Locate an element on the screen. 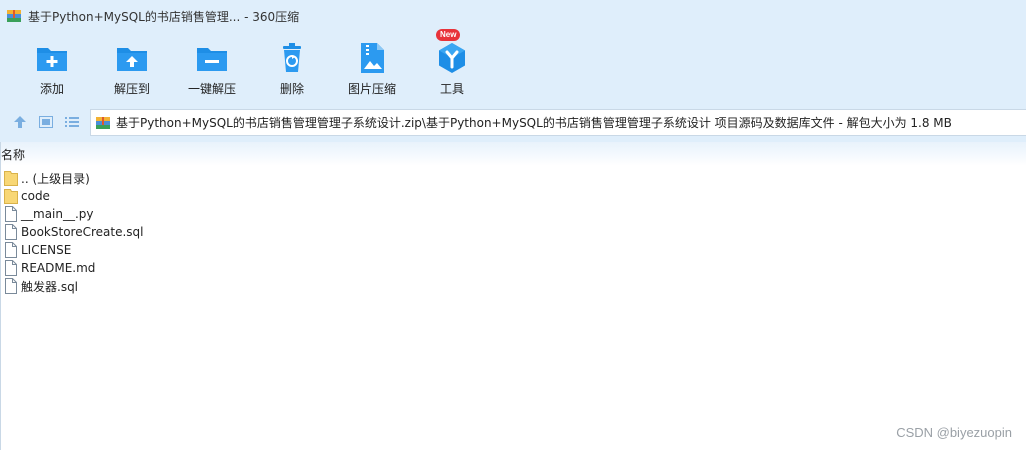  quick-extract-icon is located at coordinates (212, 59).